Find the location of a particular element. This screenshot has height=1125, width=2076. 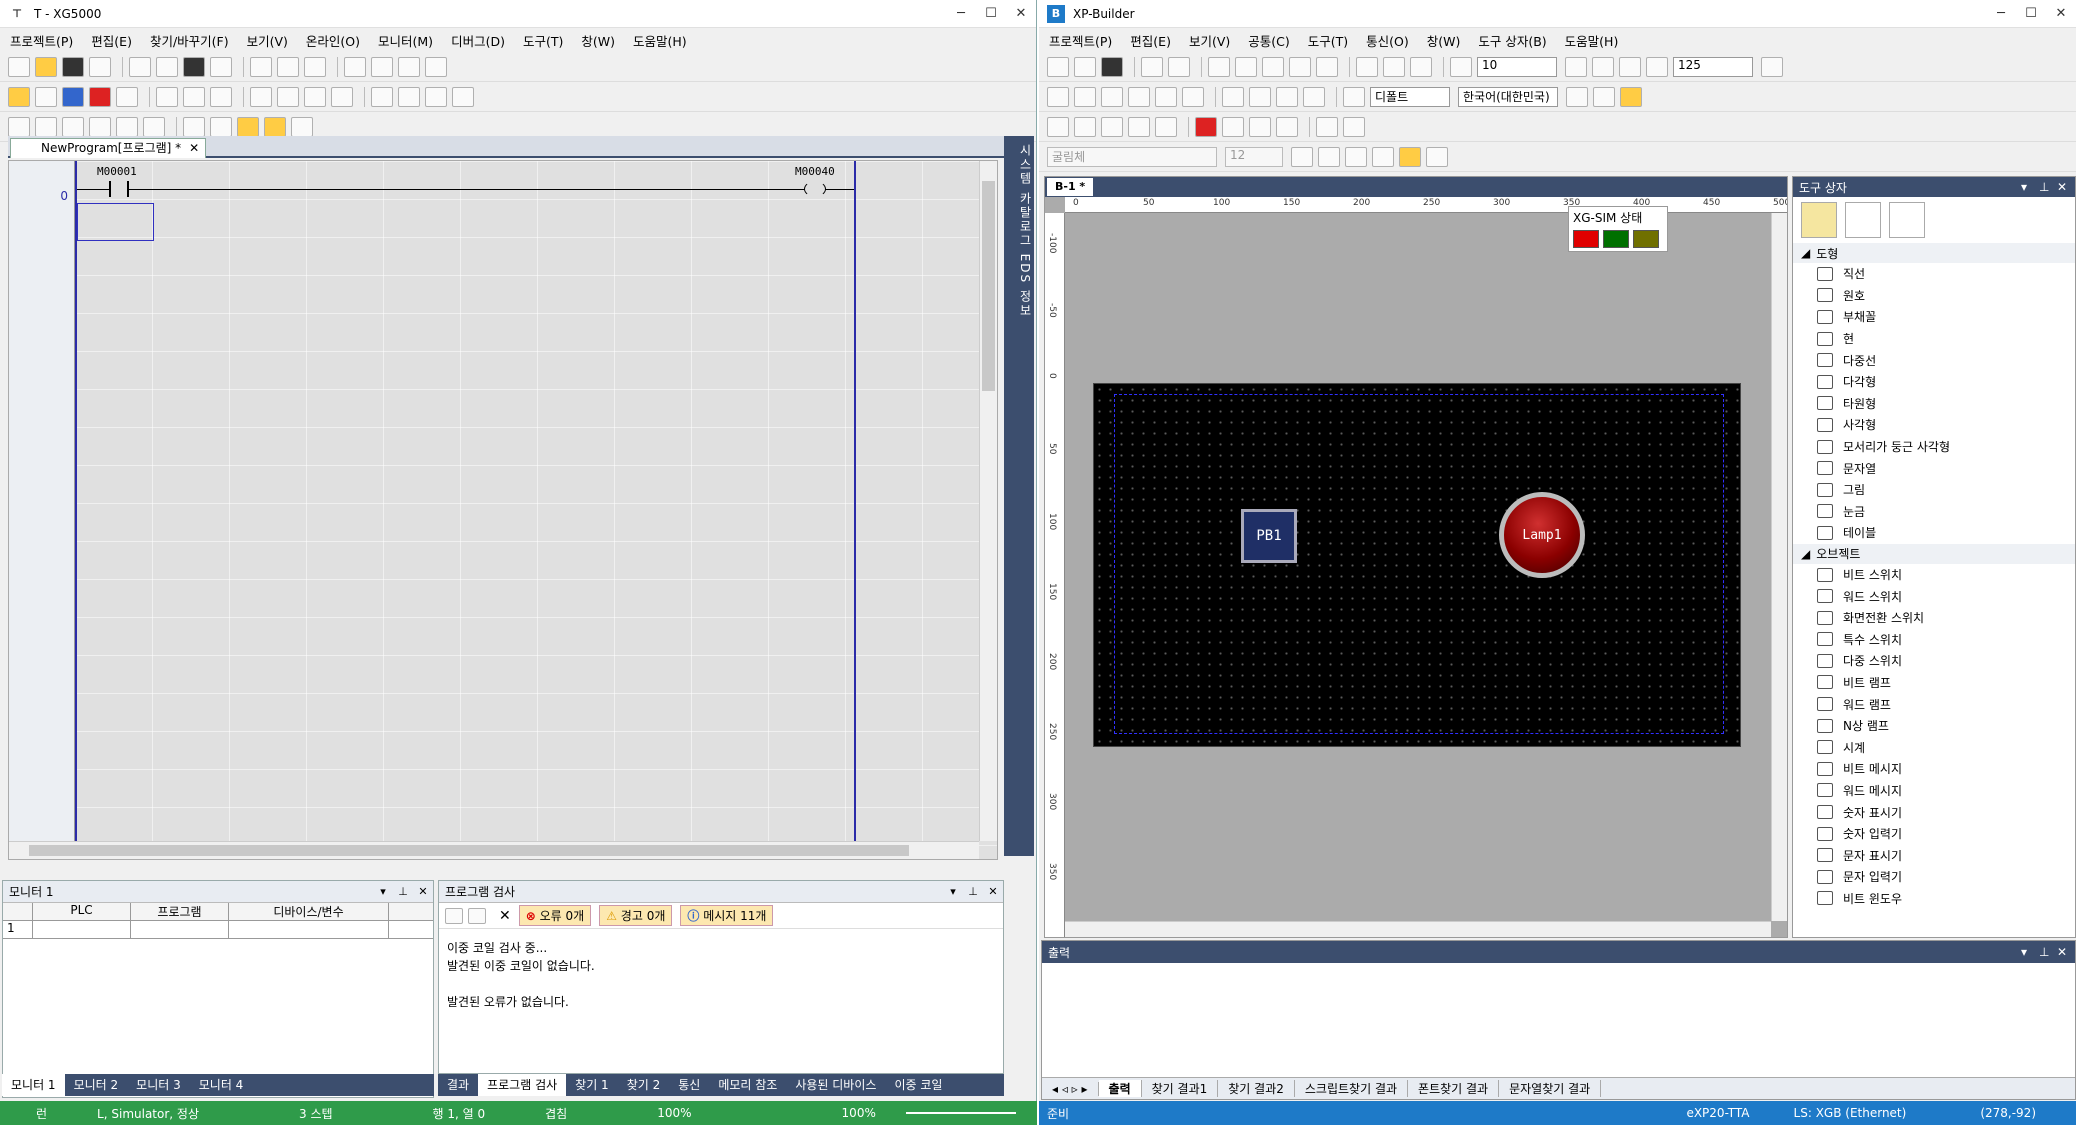

menu-tools: 도구(T) is located at coordinates (1328, 40).